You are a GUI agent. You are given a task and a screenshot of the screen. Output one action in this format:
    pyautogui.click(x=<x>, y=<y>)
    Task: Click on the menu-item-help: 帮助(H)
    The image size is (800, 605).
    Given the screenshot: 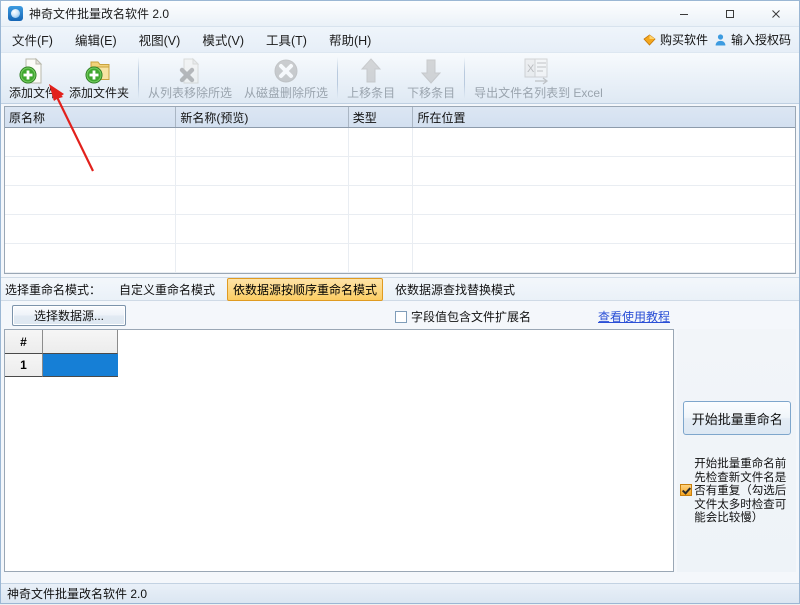 What is the action you would take?
    pyautogui.click(x=350, y=39)
    